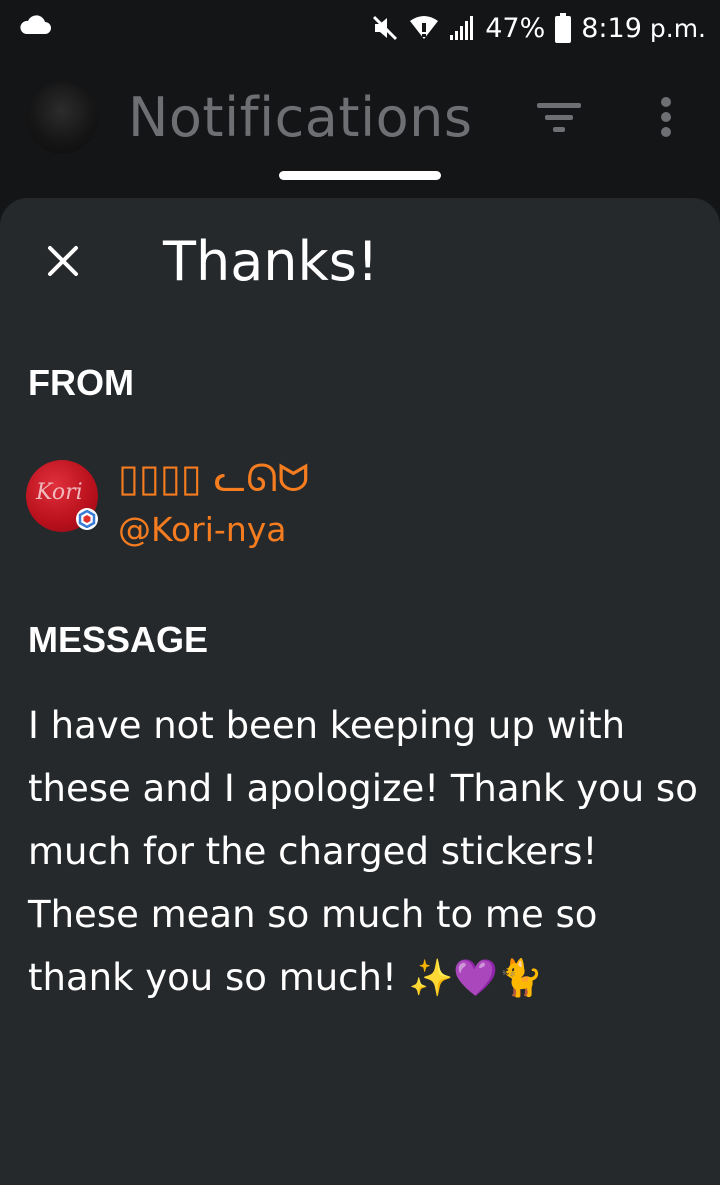  I want to click on clock-ampm: p.m., so click(677, 28).